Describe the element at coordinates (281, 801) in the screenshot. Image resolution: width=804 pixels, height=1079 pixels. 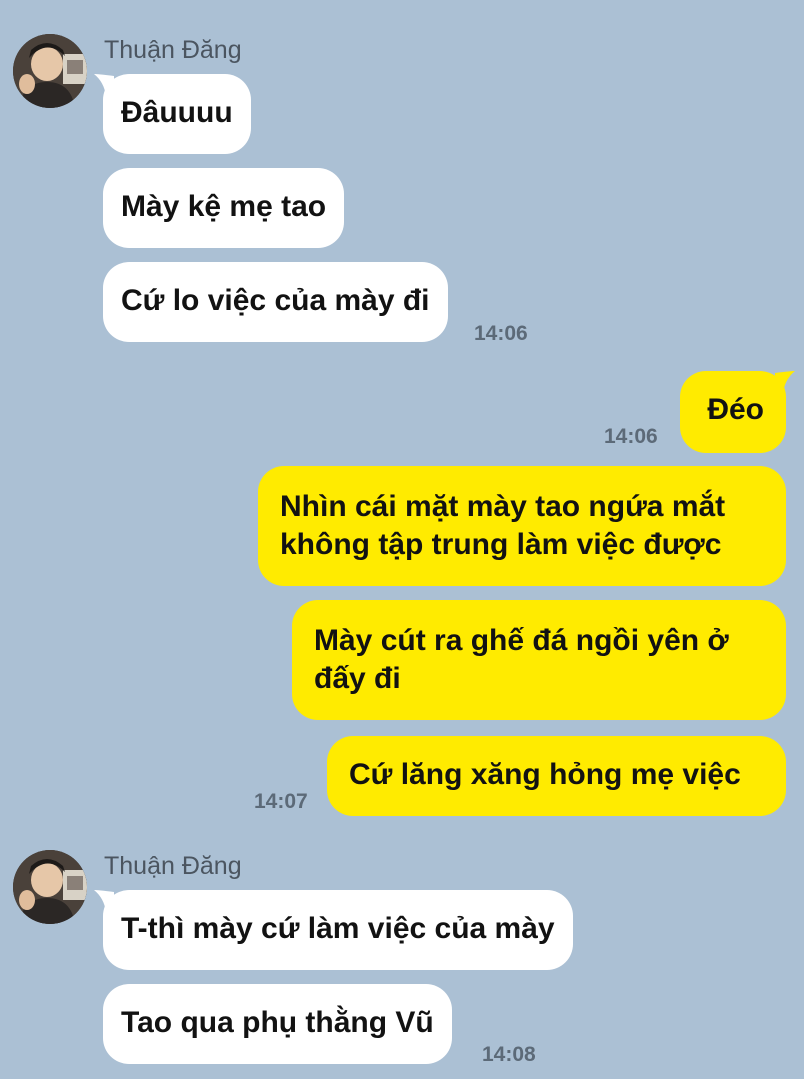
I see `message-timestamp: 14:07` at that location.